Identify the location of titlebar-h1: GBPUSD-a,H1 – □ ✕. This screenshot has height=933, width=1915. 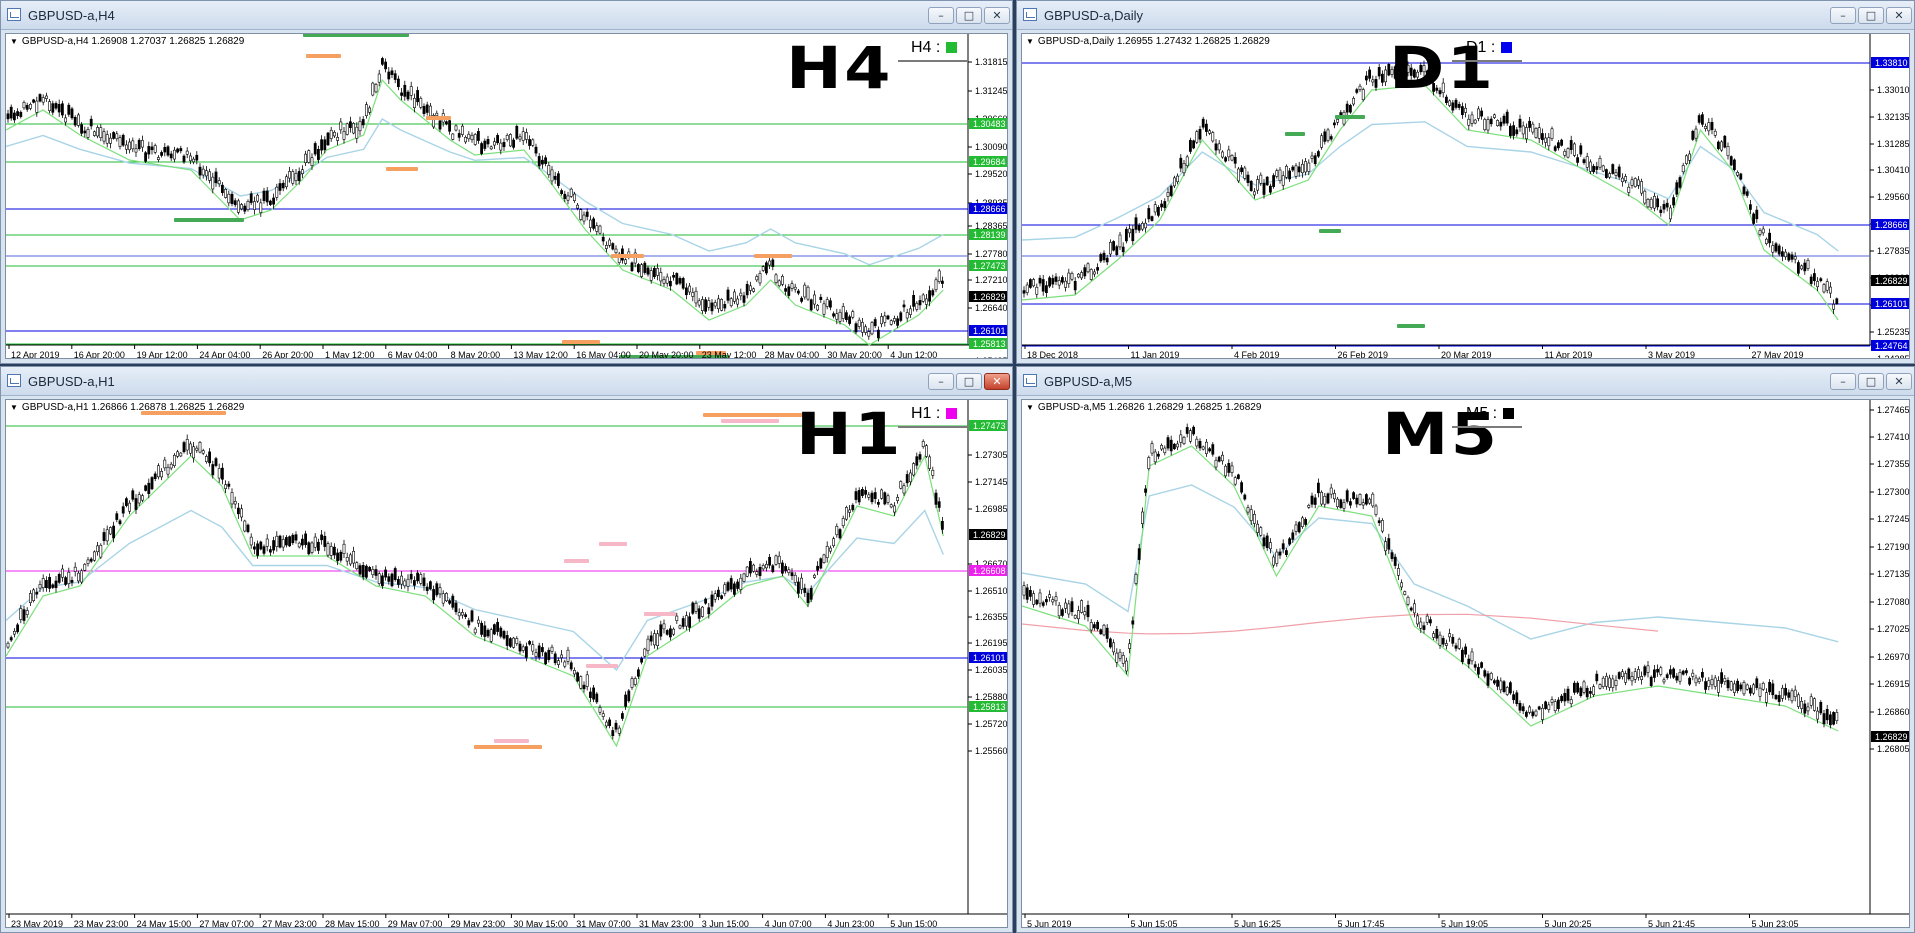
(506, 381).